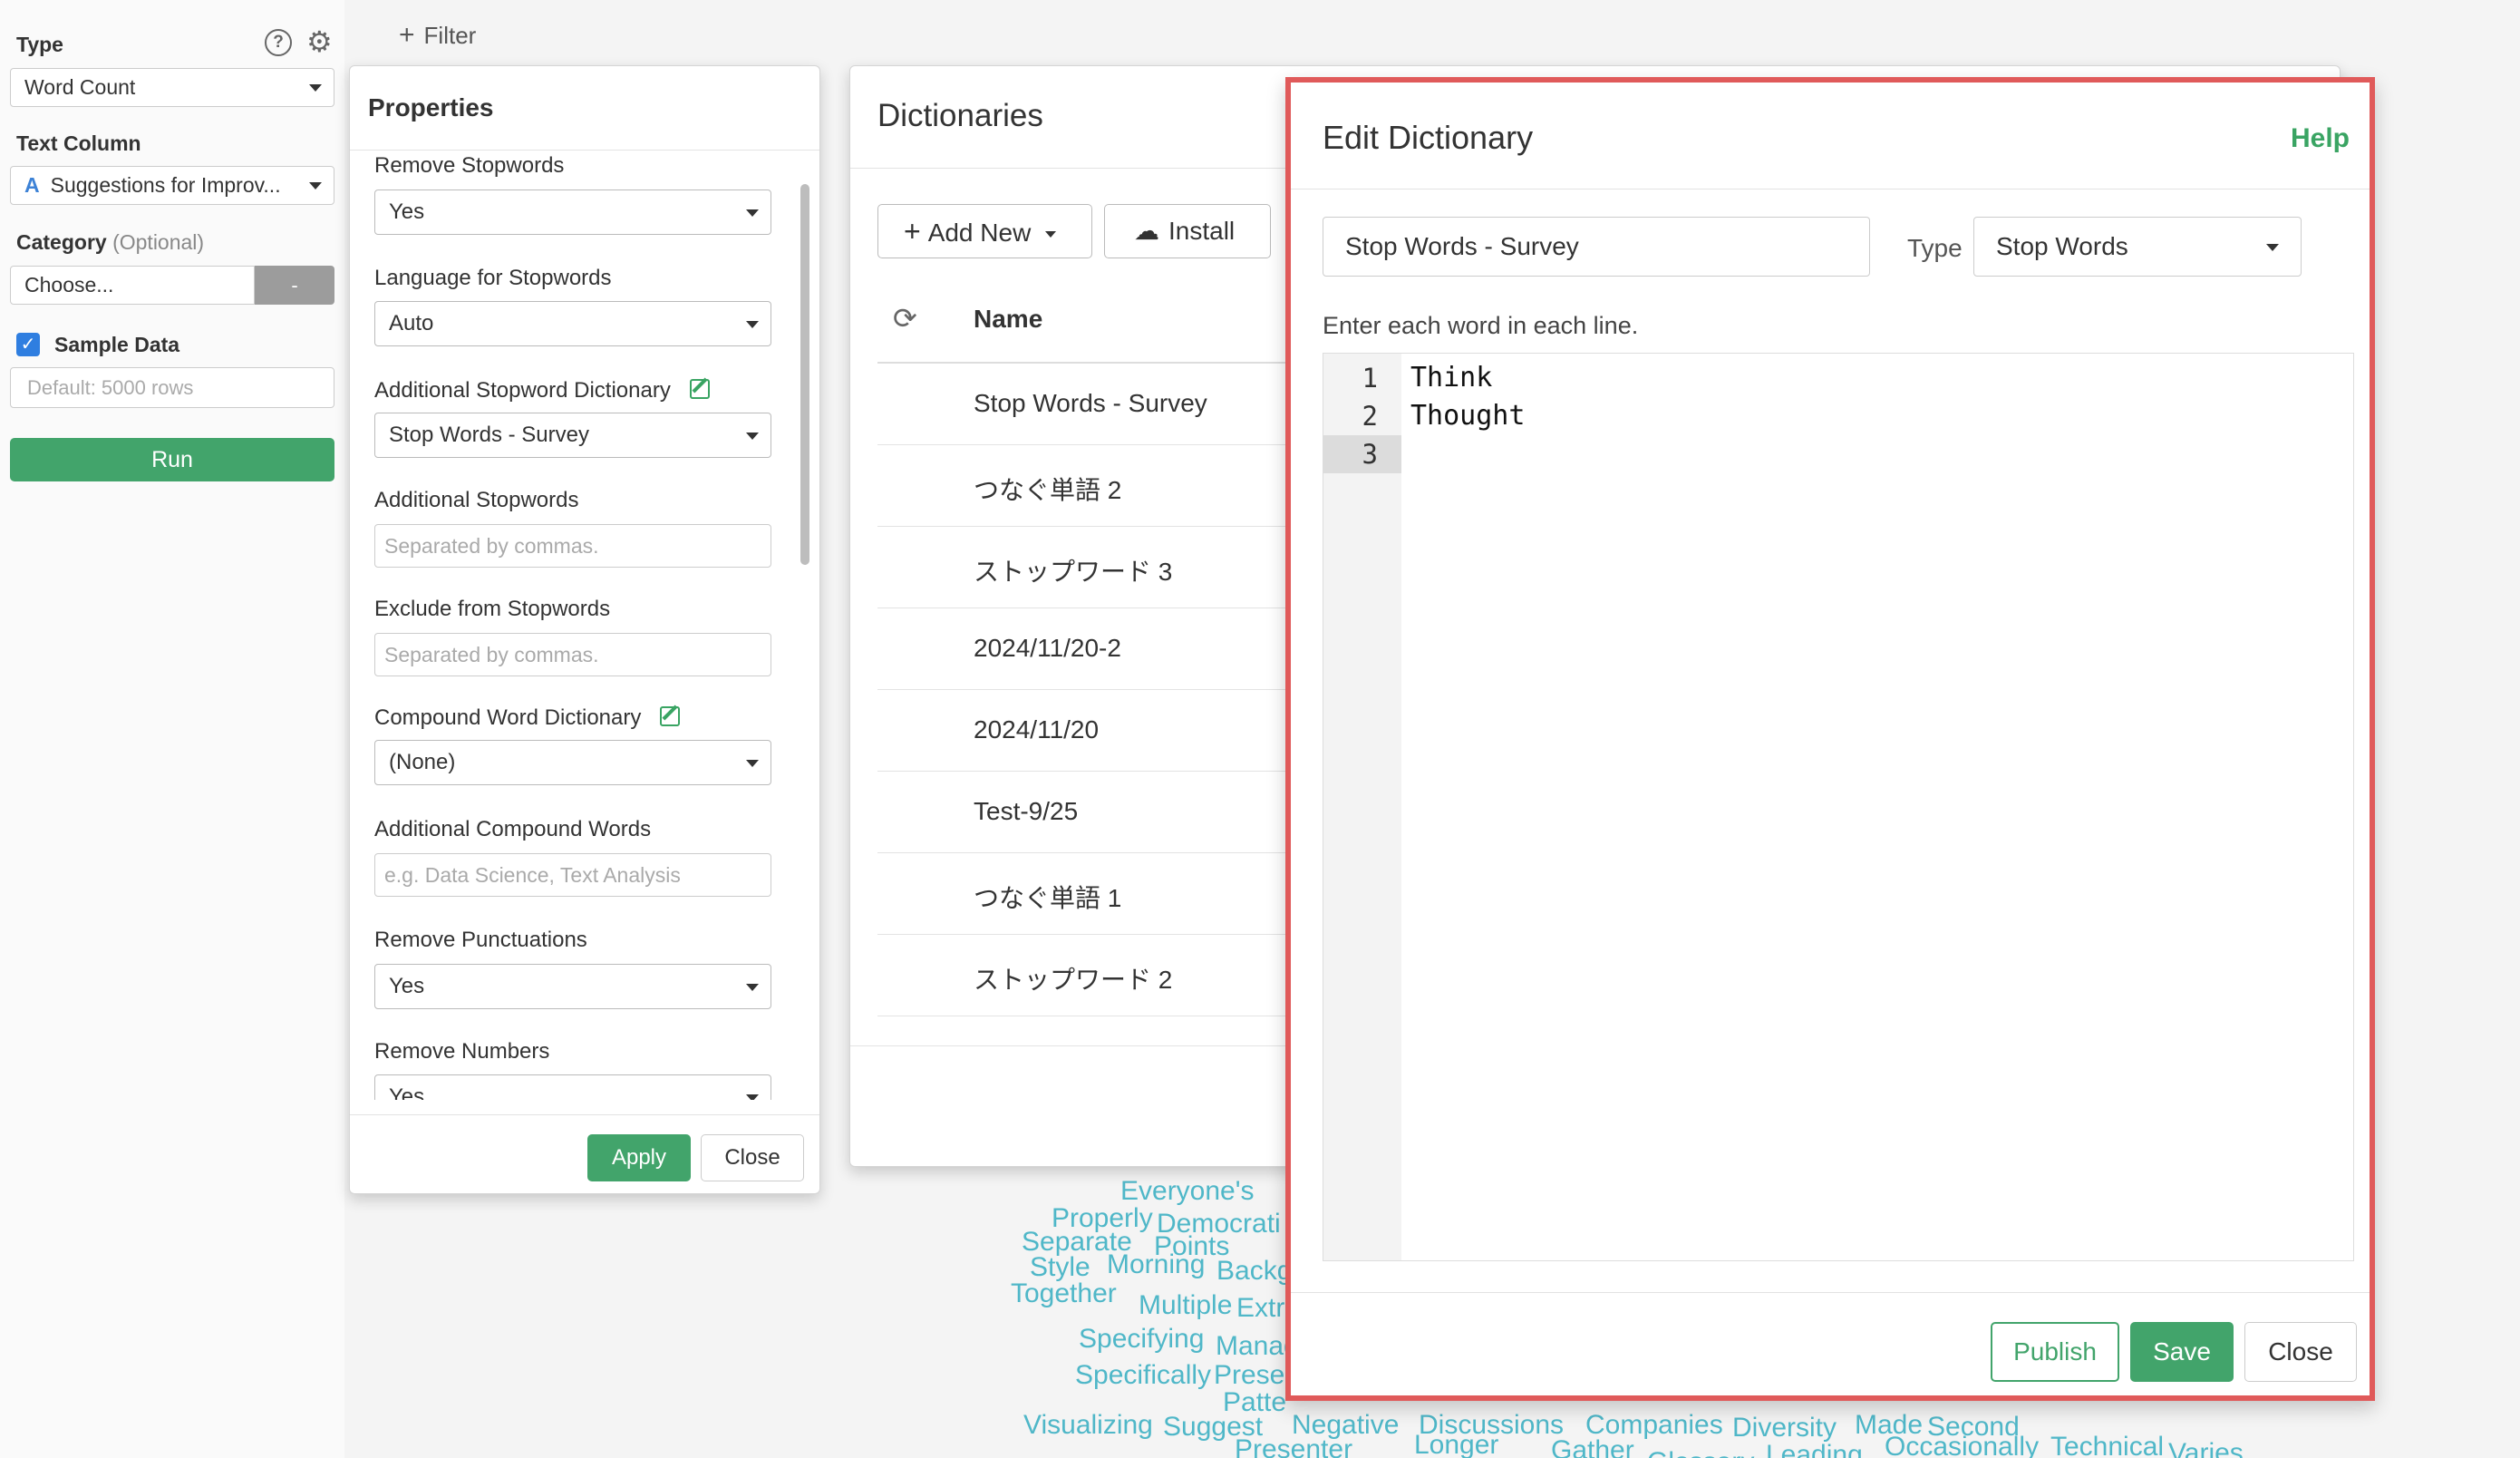  What do you see at coordinates (572, 324) in the screenshot?
I see `language-select: Auto` at bounding box center [572, 324].